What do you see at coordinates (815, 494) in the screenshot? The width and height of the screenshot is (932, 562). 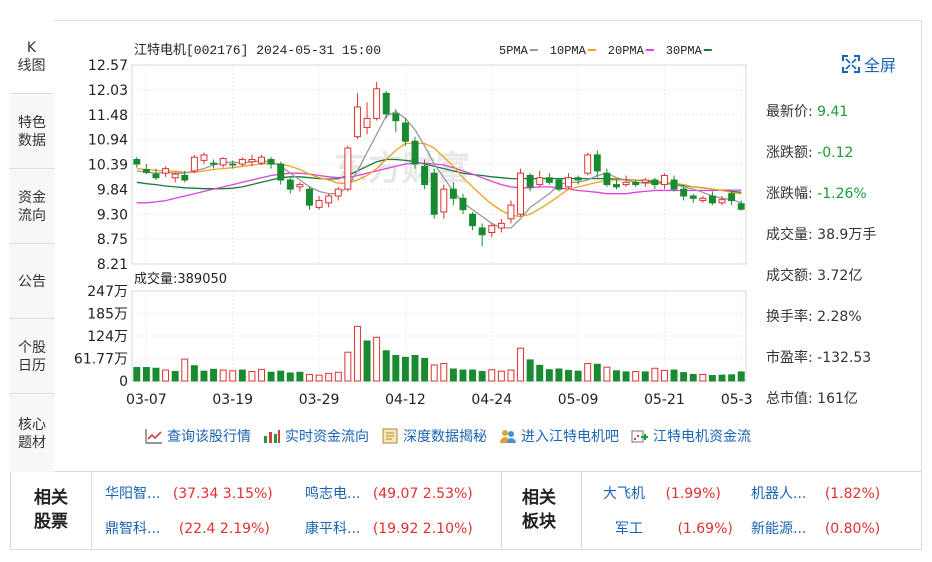 I see `related-sector-item: 机器人... (1.82%)` at bounding box center [815, 494].